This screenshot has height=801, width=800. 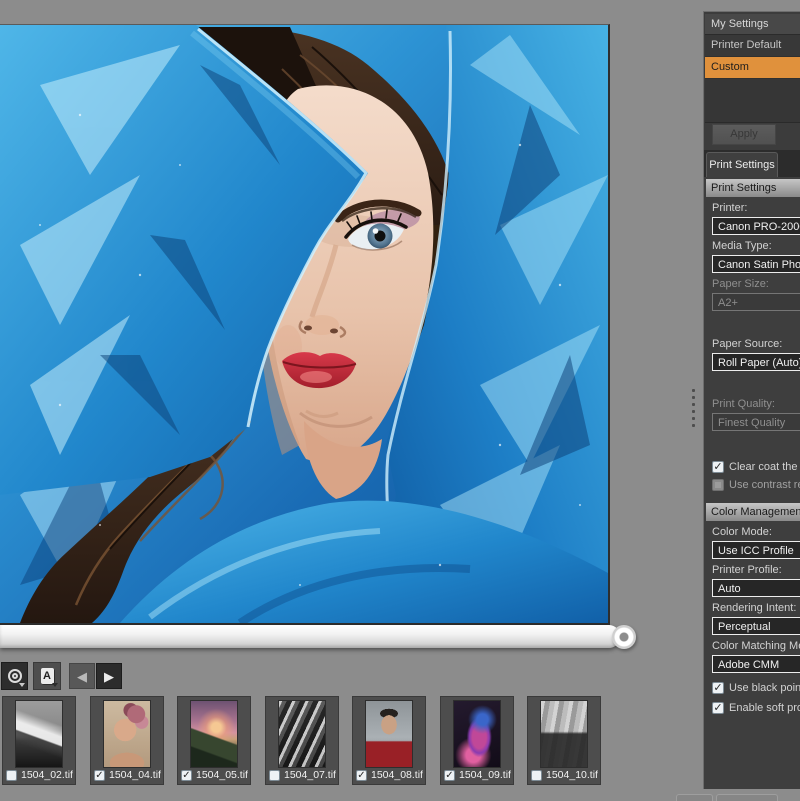 I want to click on thumbnail-filename: 1504_07.tif, so click(x=310, y=775).